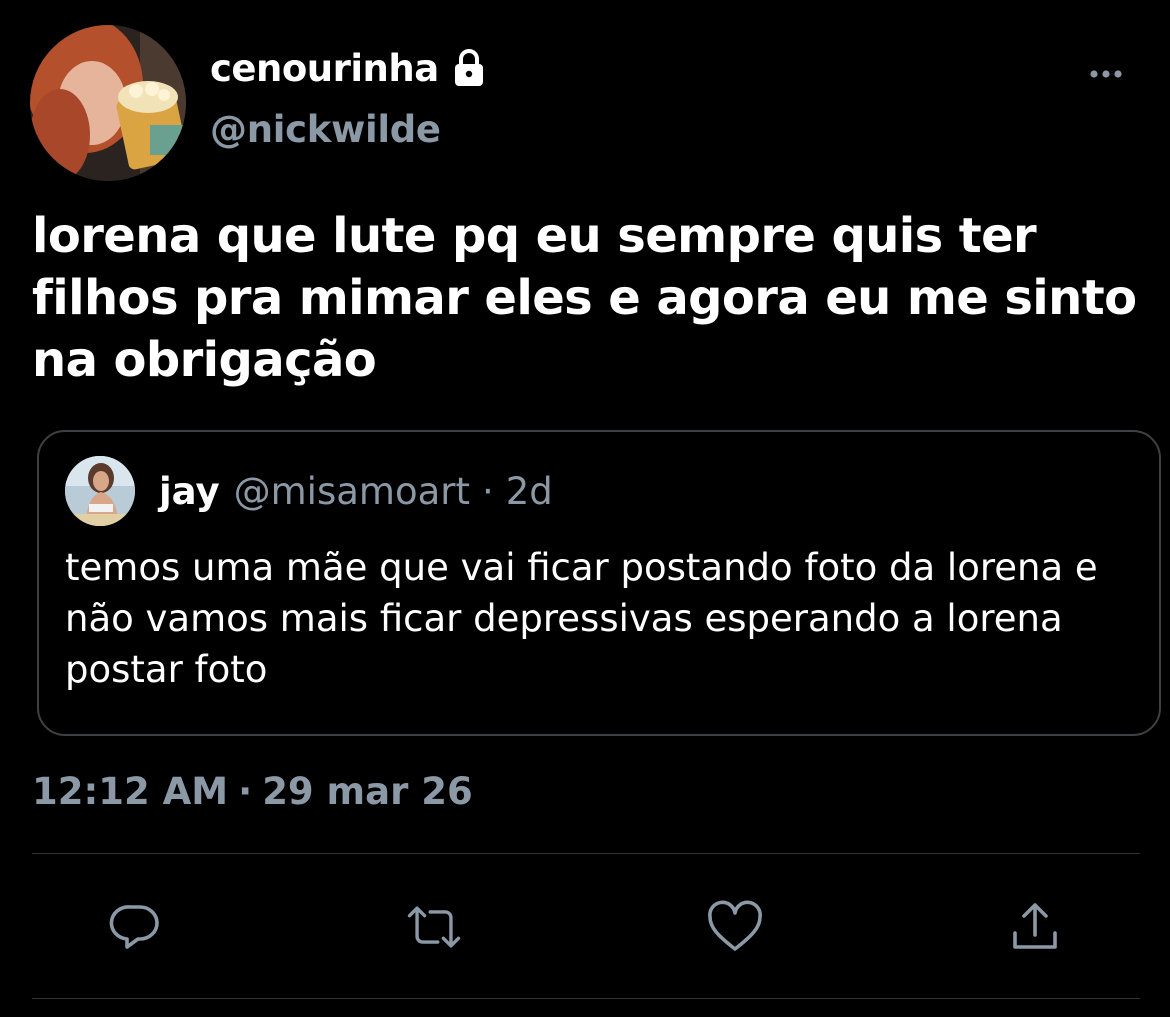 The width and height of the screenshot is (1170, 1017). What do you see at coordinates (1106, 74) in the screenshot?
I see `more-icon` at bounding box center [1106, 74].